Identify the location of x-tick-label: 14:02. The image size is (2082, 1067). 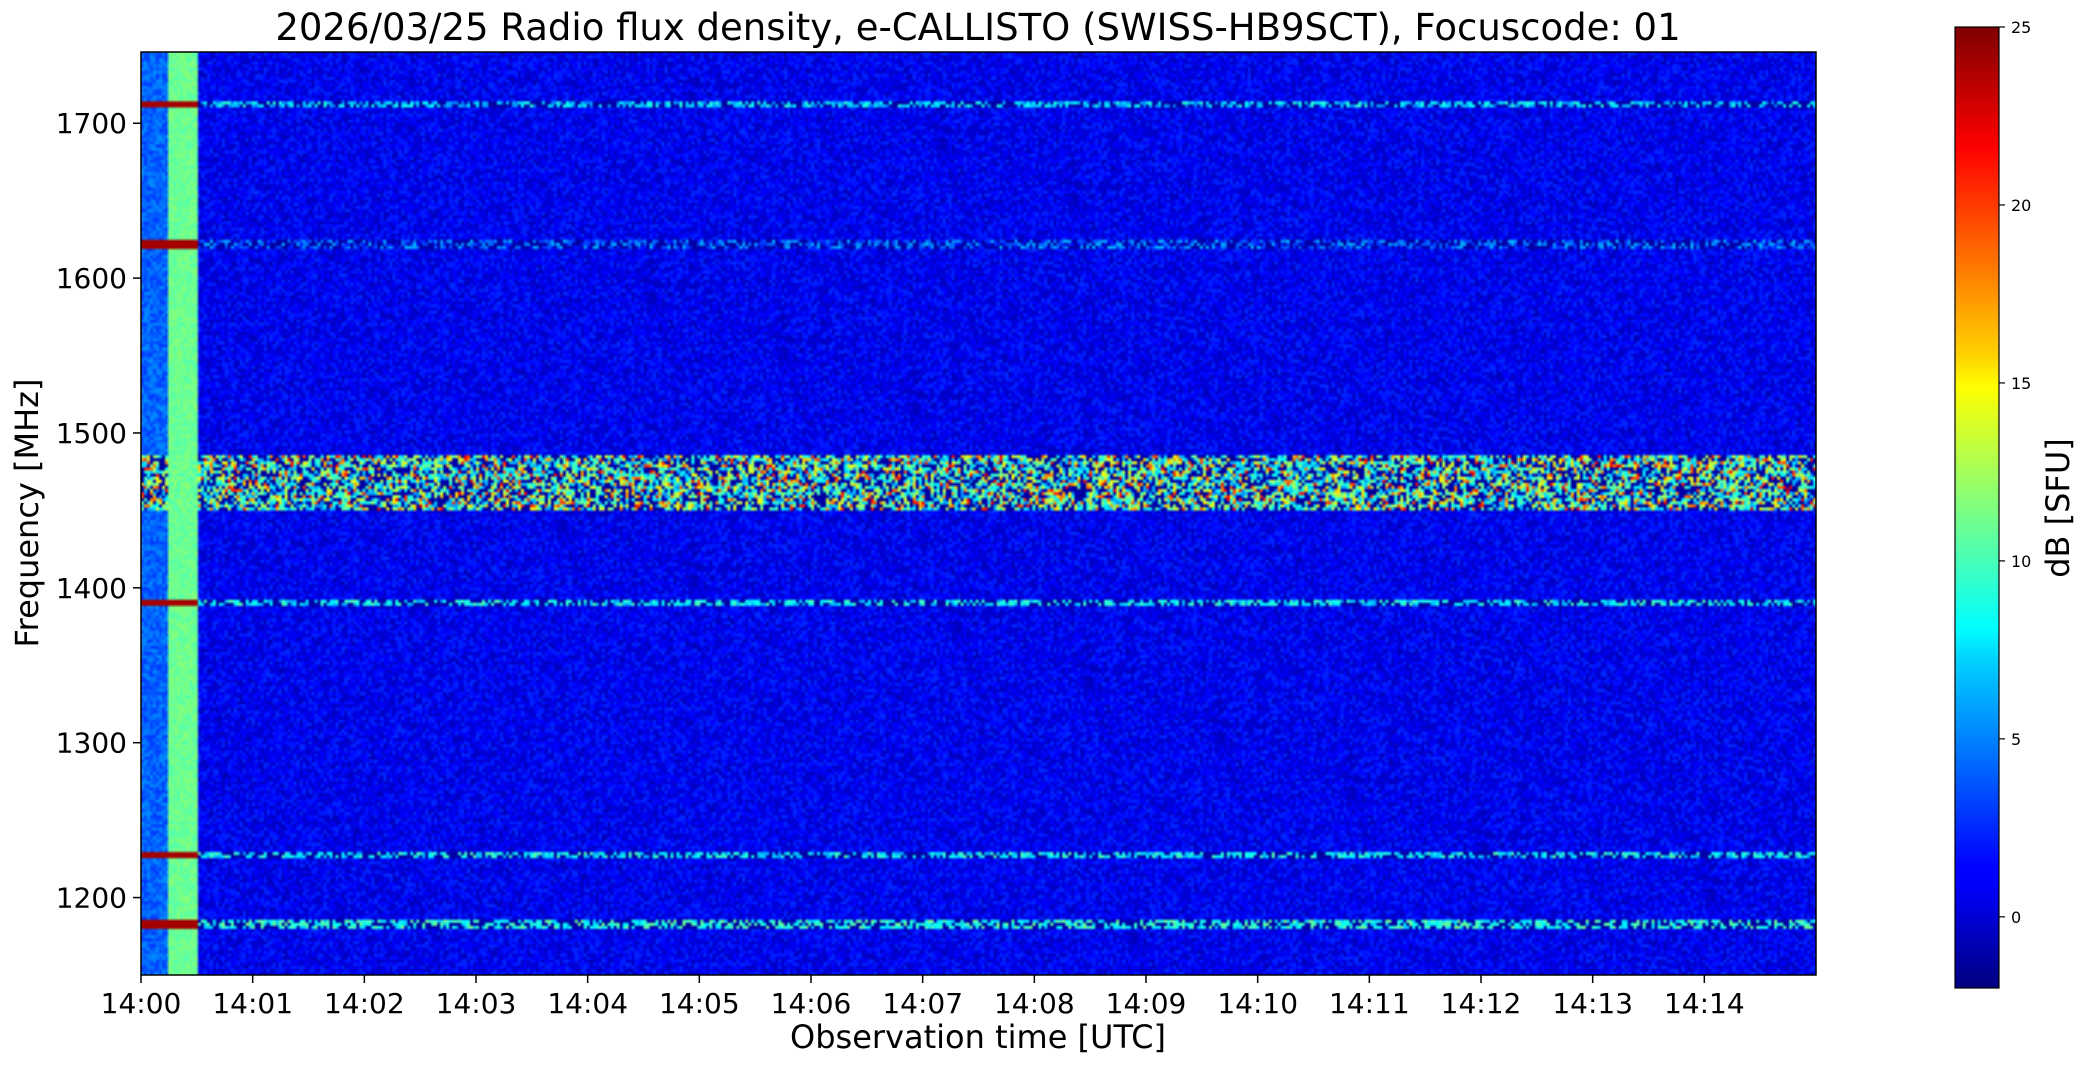
(364, 1003).